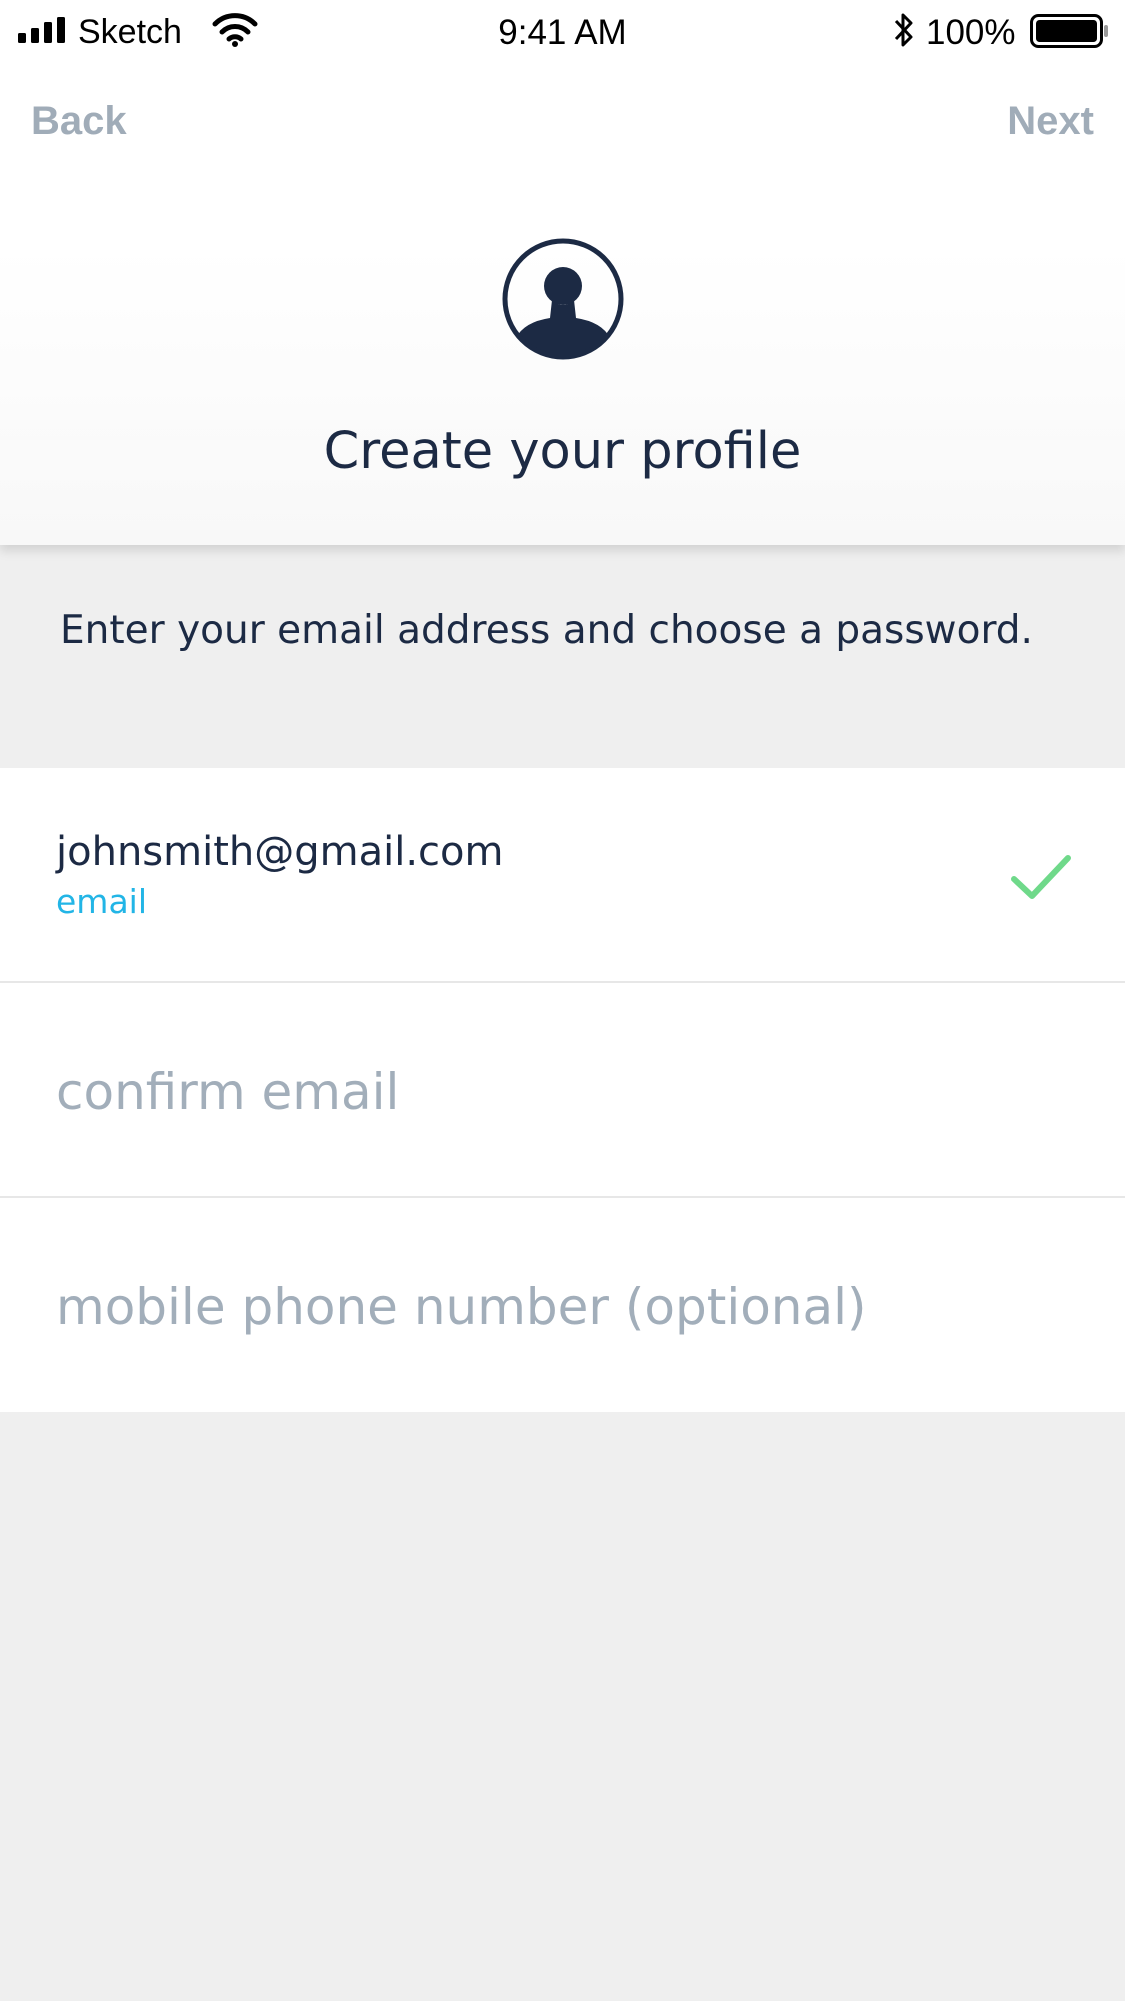 This screenshot has width=1125, height=2001. I want to click on back-button: Back, so click(79, 121).